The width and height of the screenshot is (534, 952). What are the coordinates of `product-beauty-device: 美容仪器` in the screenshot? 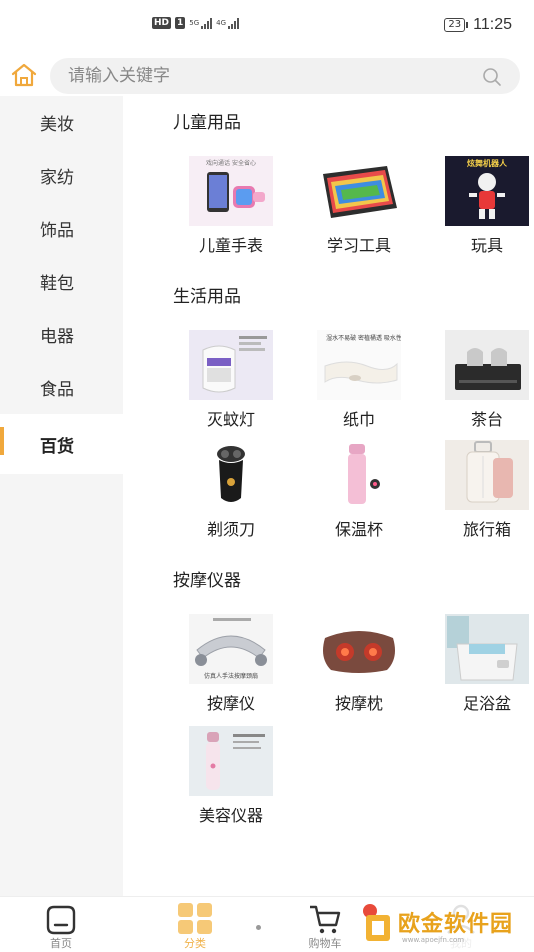 It's located at (231, 776).